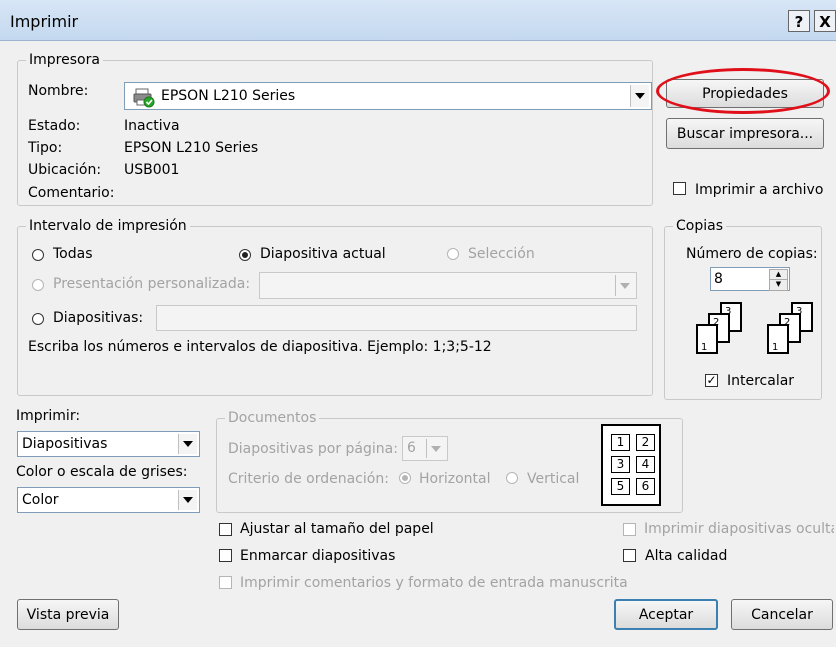  Describe the element at coordinates (272, 418) in the screenshot. I see `handouts-legend: Documentos` at that location.